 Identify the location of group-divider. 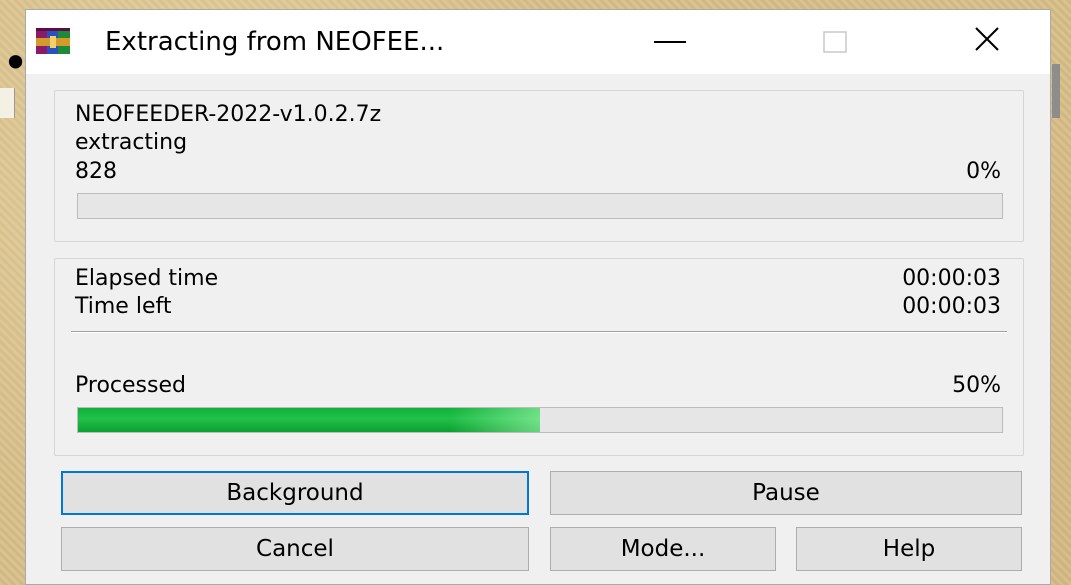
(539, 332).